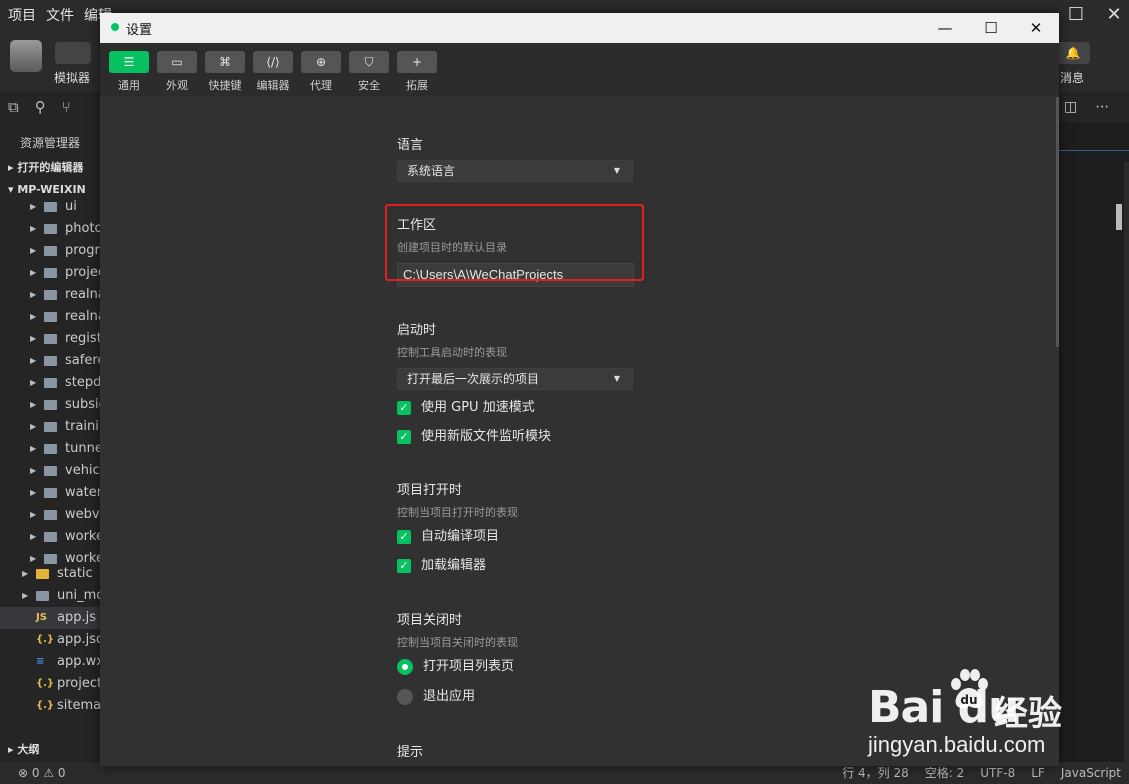 This screenshot has height=784, width=1129. I want to click on tree-item-label: wateri, so click(82, 492).